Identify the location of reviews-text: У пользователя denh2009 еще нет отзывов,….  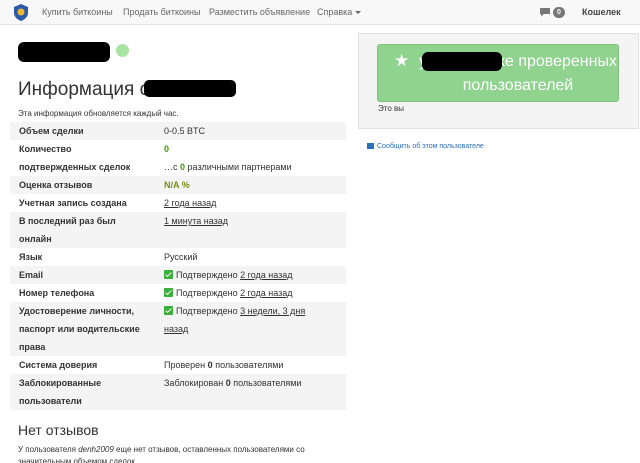
(173, 453).